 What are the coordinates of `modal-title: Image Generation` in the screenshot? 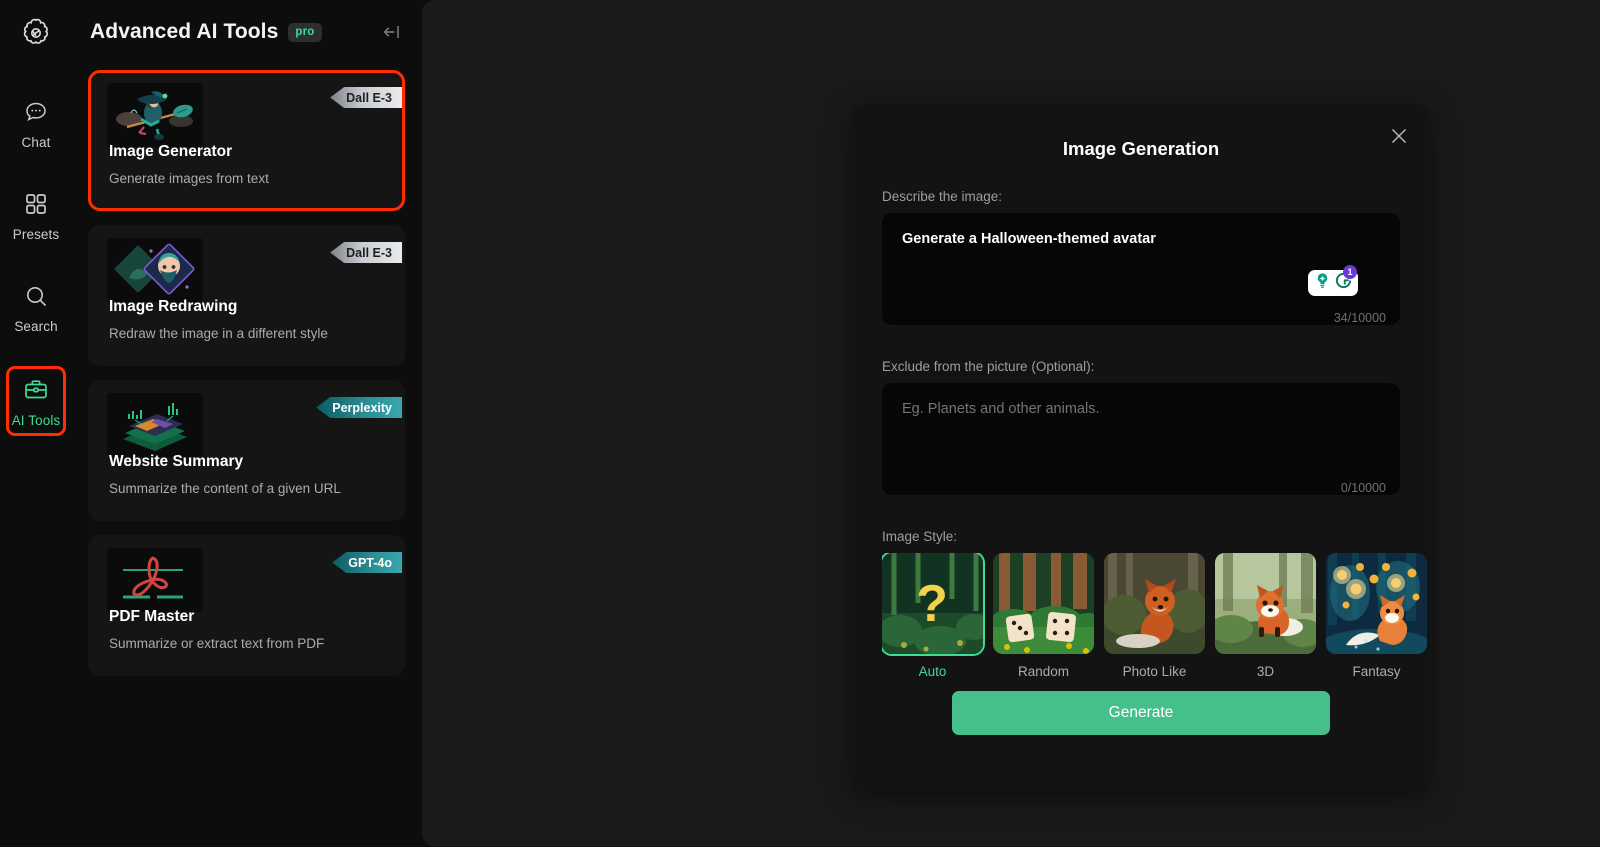 It's located at (1141, 148).